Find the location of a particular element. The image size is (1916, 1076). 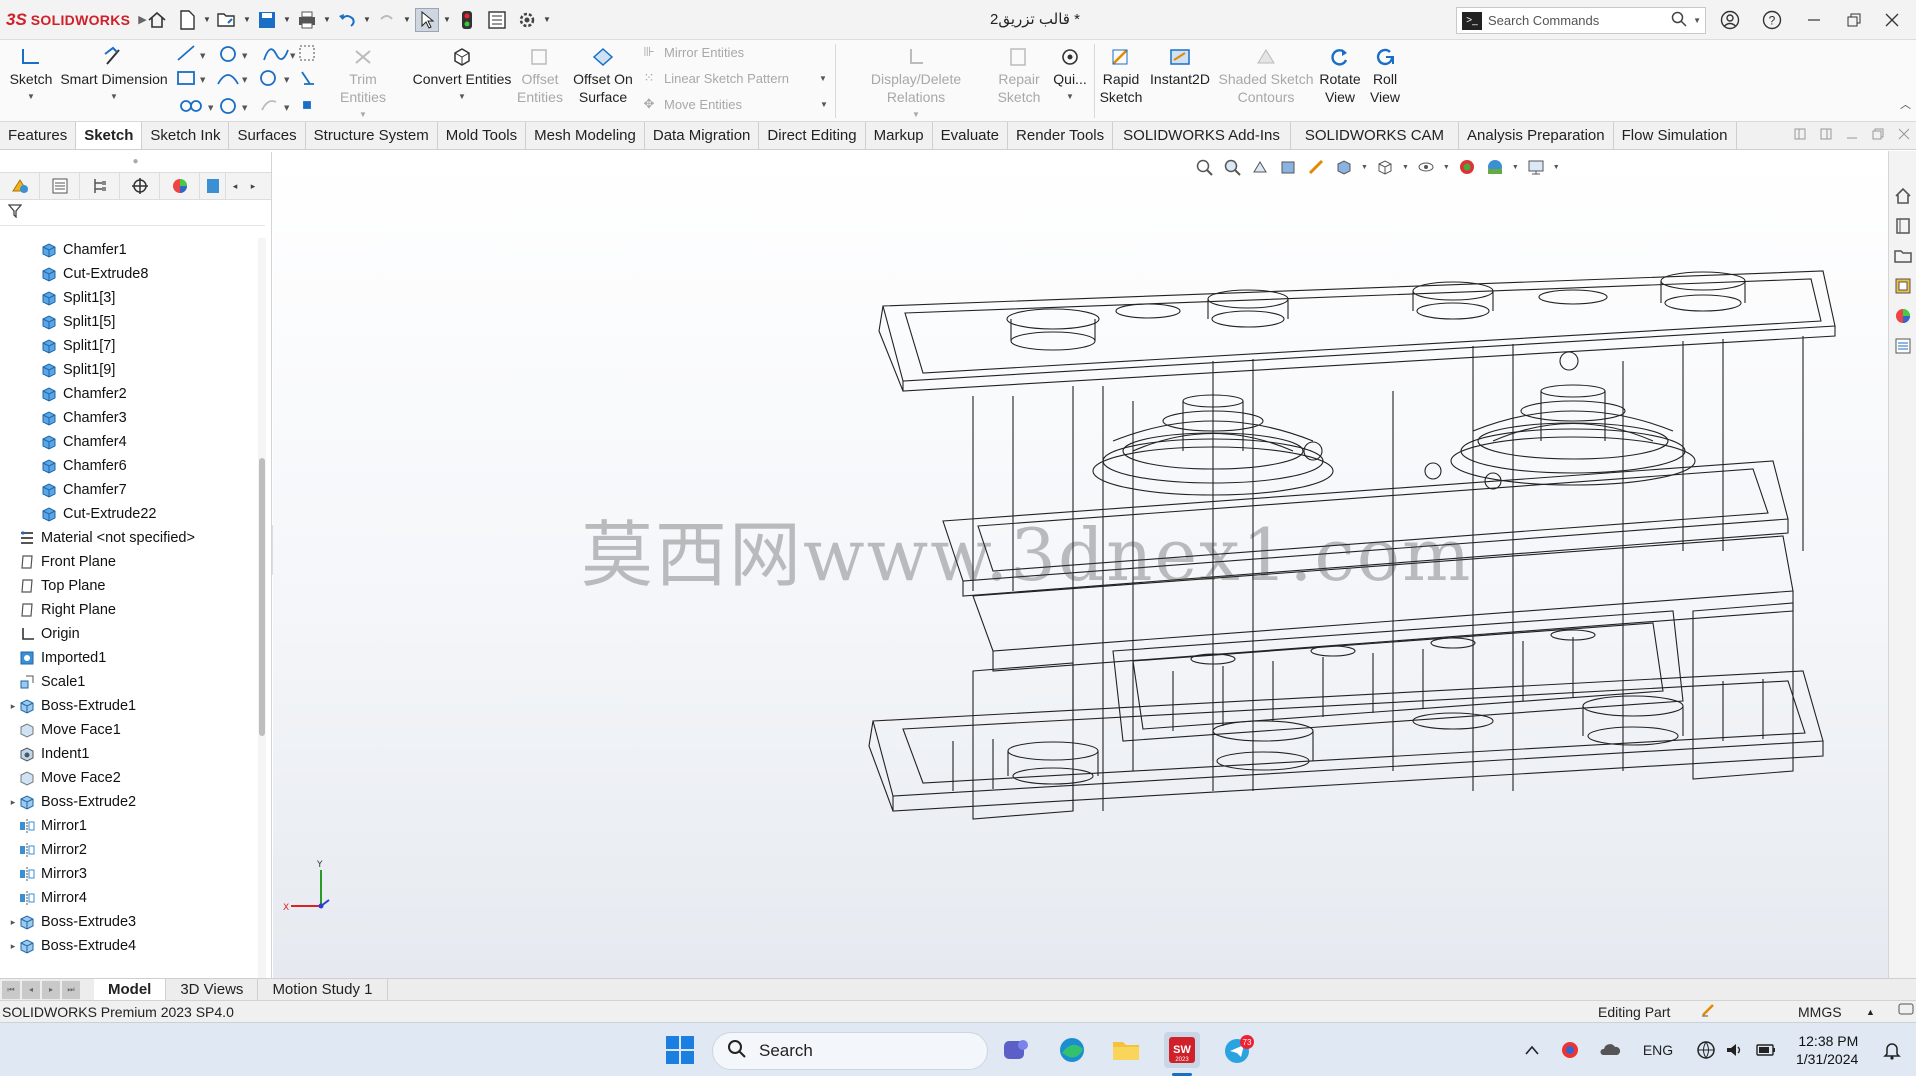

tree-item: ▸ Boss-Extrude3 is located at coordinates (129, 922).